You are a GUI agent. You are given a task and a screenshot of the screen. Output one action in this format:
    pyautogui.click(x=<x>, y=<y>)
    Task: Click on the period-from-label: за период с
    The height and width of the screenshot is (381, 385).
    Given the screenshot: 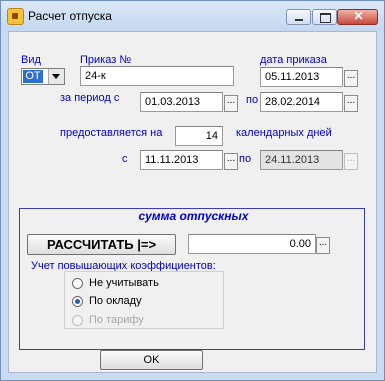 What is the action you would take?
    pyautogui.click(x=90, y=98)
    